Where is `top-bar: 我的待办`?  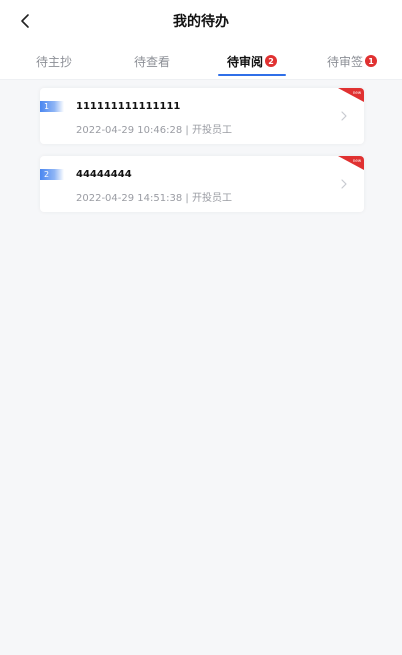
top-bar: 我的待办 is located at coordinates (201, 21).